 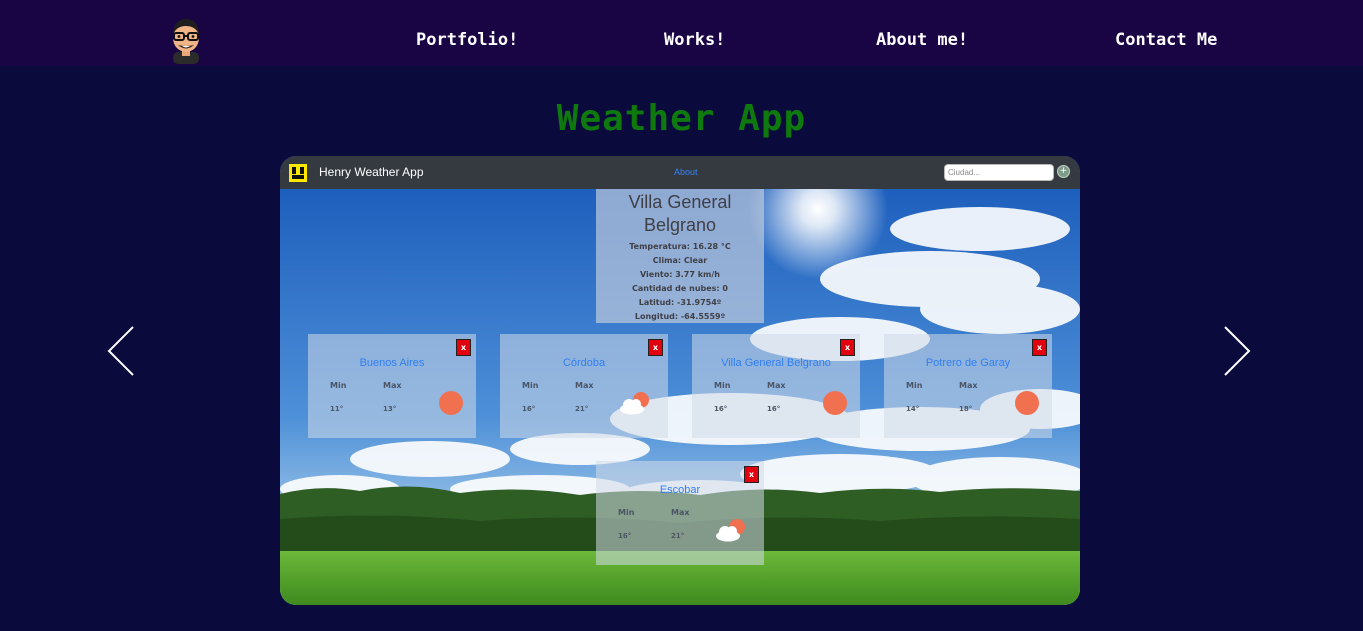 What do you see at coordinates (680, 213) in the screenshot?
I see `detail-city-name: Villa General Belgrano` at bounding box center [680, 213].